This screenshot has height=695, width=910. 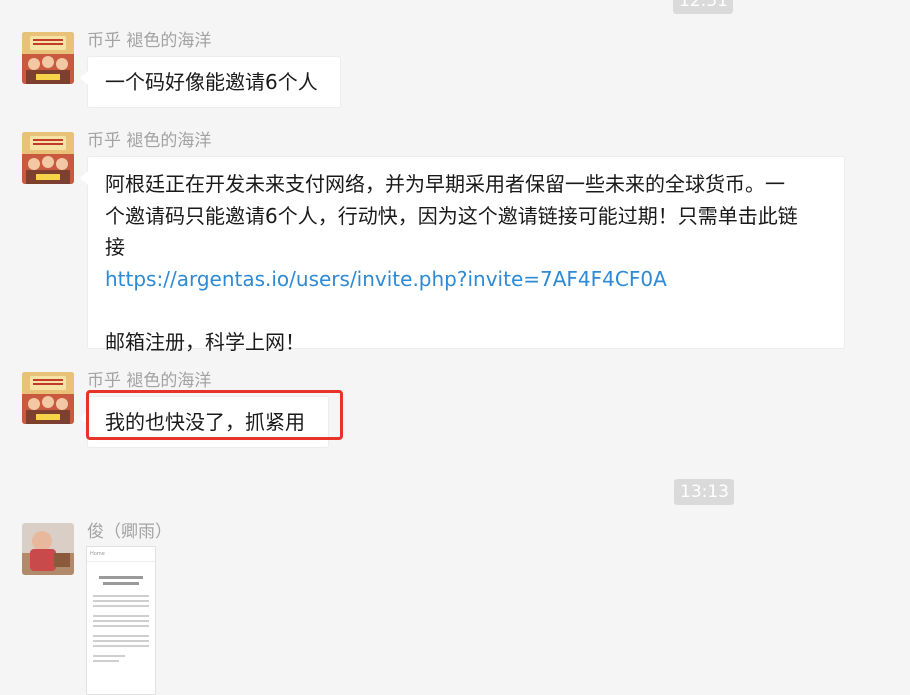 I want to click on message-bubble: 一个码好像能邀请6个人, so click(x=210, y=82).